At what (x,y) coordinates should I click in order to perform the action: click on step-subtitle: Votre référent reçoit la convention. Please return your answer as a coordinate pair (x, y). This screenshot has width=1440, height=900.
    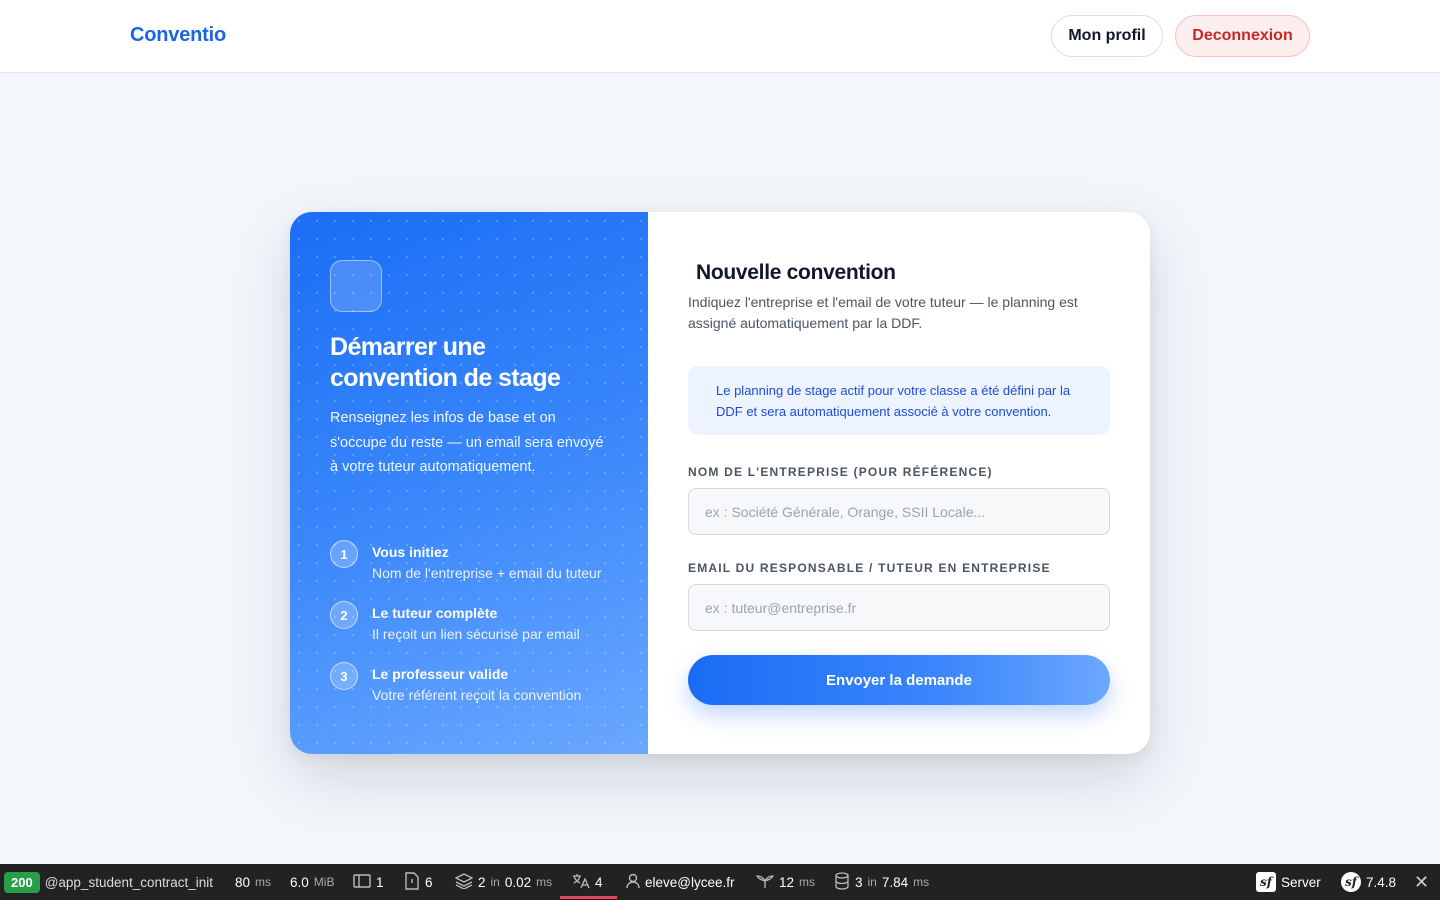
    Looking at the image, I should click on (477, 695).